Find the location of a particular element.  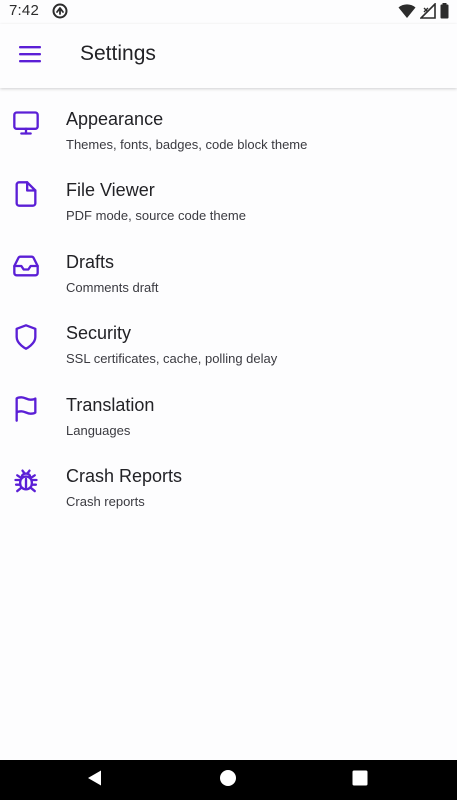

settings-item-subtitle: Comments draft is located at coordinates (112, 287).